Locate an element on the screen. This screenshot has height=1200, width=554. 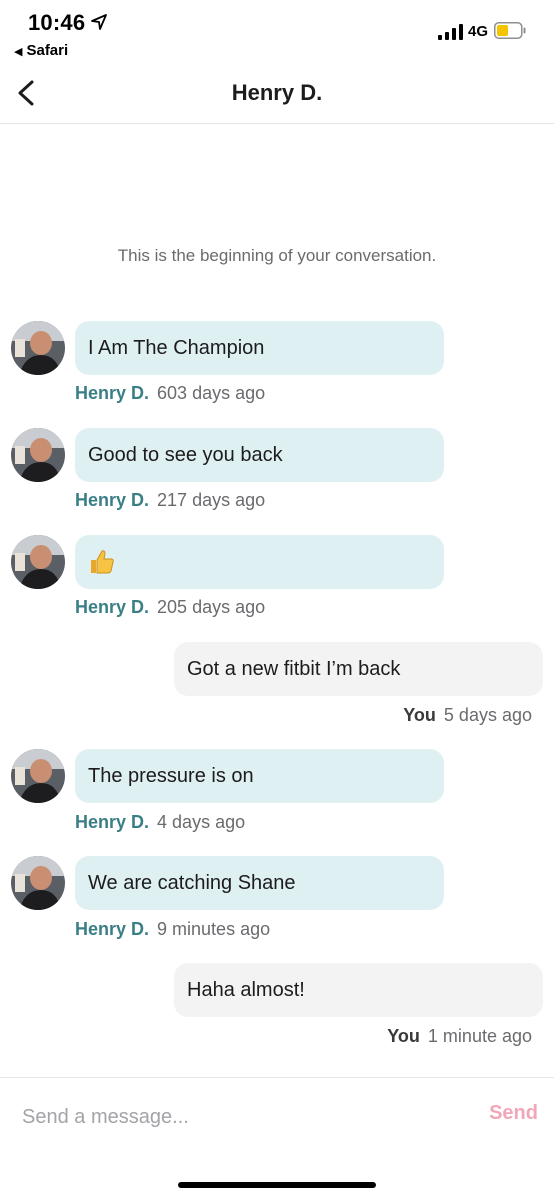
location-arrow-icon is located at coordinates (99, 22).